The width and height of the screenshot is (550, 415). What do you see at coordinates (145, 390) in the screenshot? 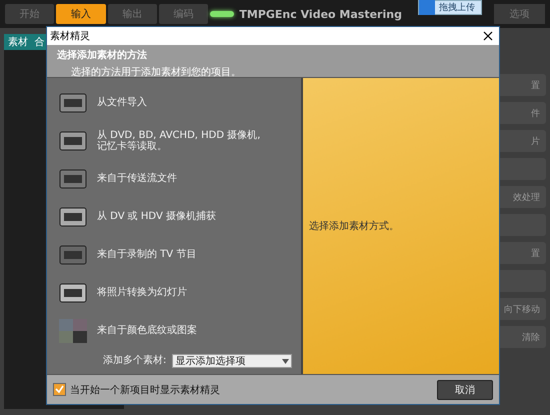
I see `checkbox-label: 当开始一个新项目时显示素材精灵` at bounding box center [145, 390].